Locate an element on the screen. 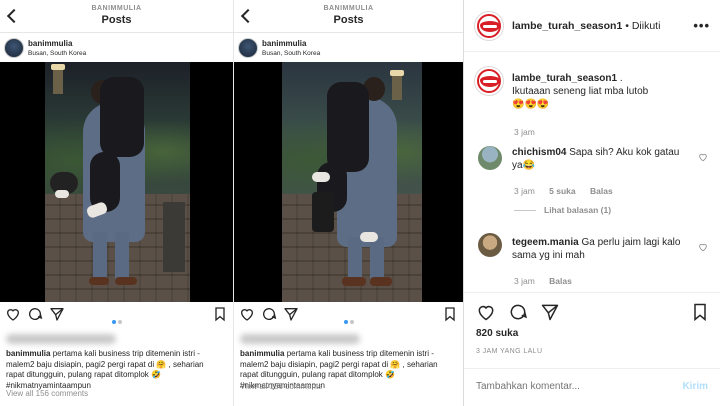 Image resolution: width=720 pixels, height=406 pixels. heart-icon is located at coordinates (486, 312).